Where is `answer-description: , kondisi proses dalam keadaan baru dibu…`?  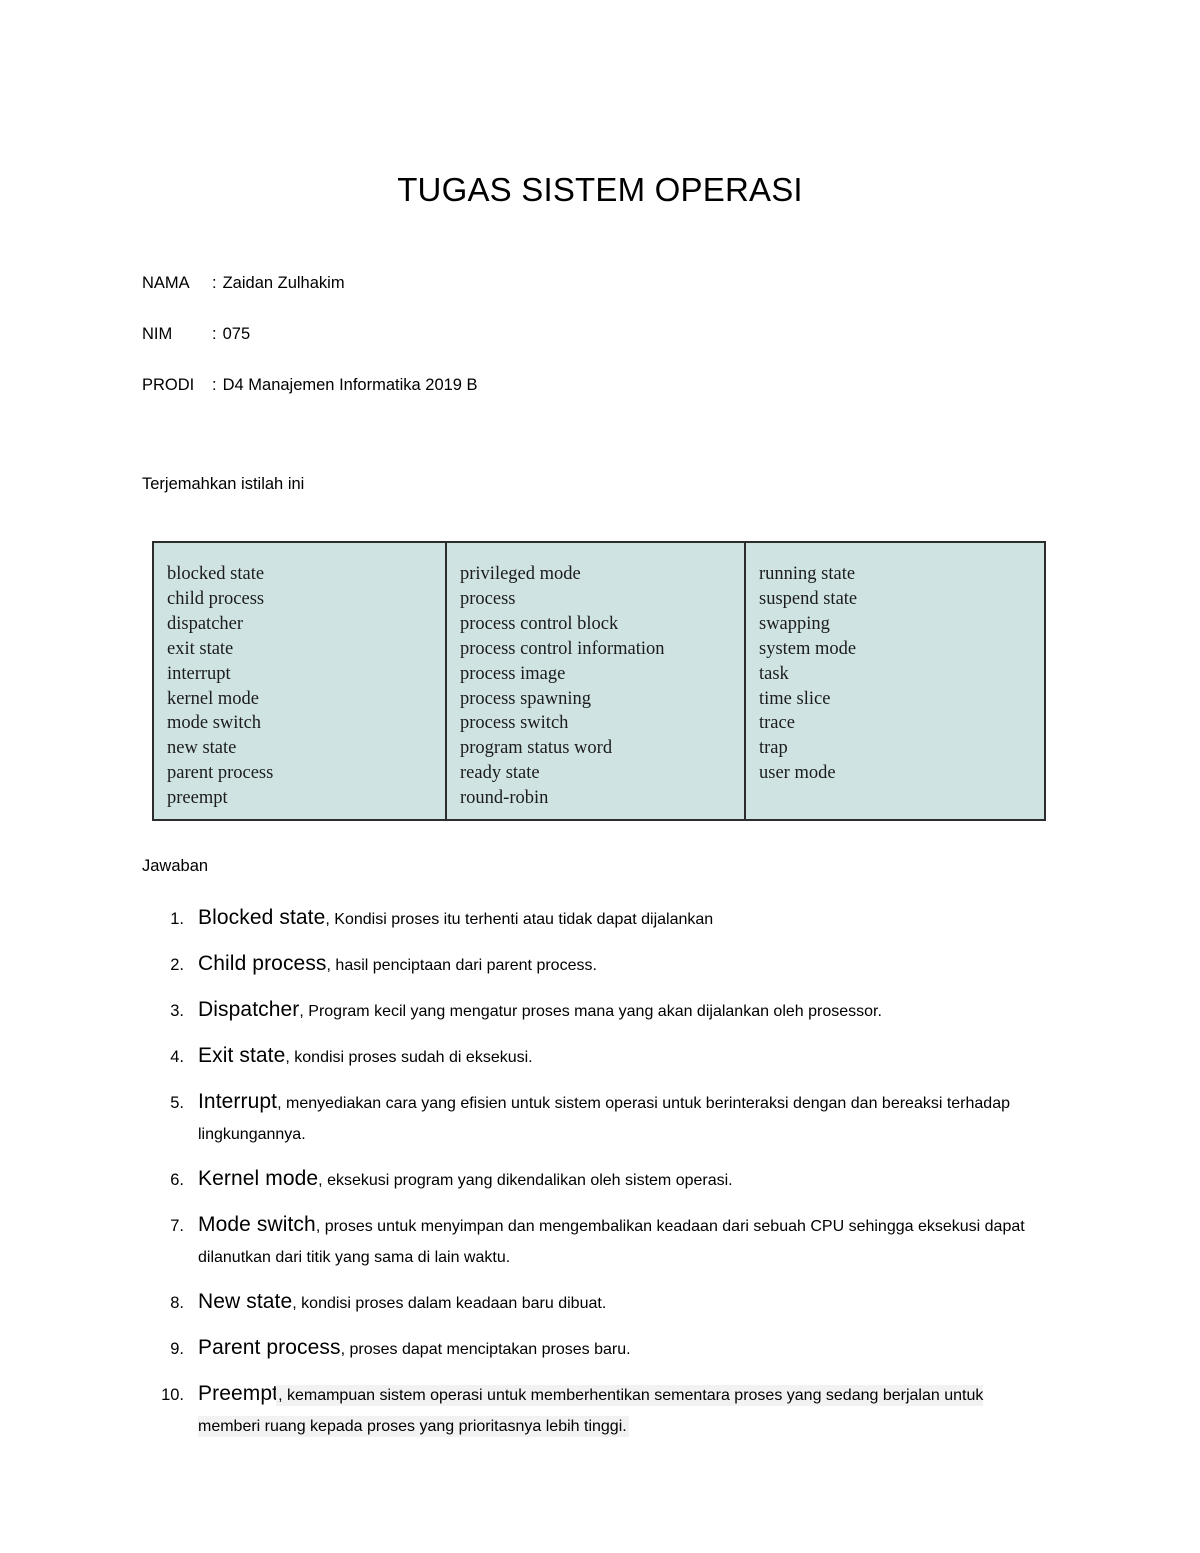 answer-description: , kondisi proses dalam keadaan baru dibu… is located at coordinates (449, 1303).